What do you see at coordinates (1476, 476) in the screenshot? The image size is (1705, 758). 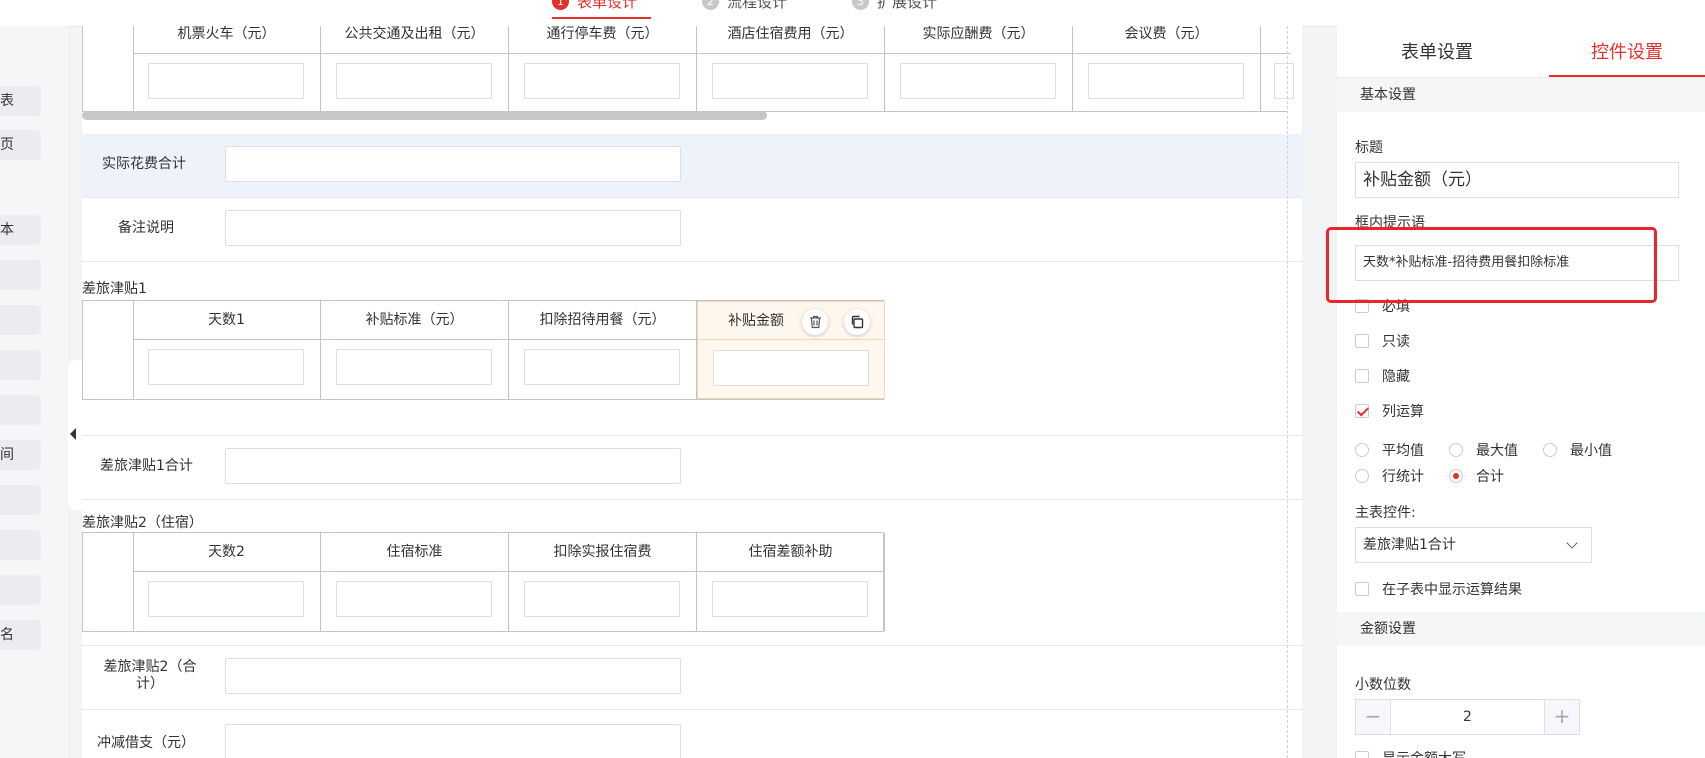 I see `radio-sum: 合计` at bounding box center [1476, 476].